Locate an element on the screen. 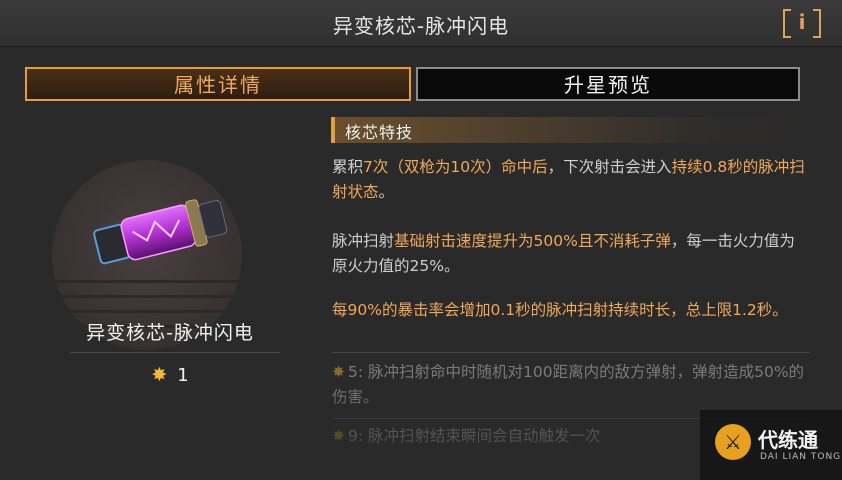  star-count: 1 is located at coordinates (183, 375).